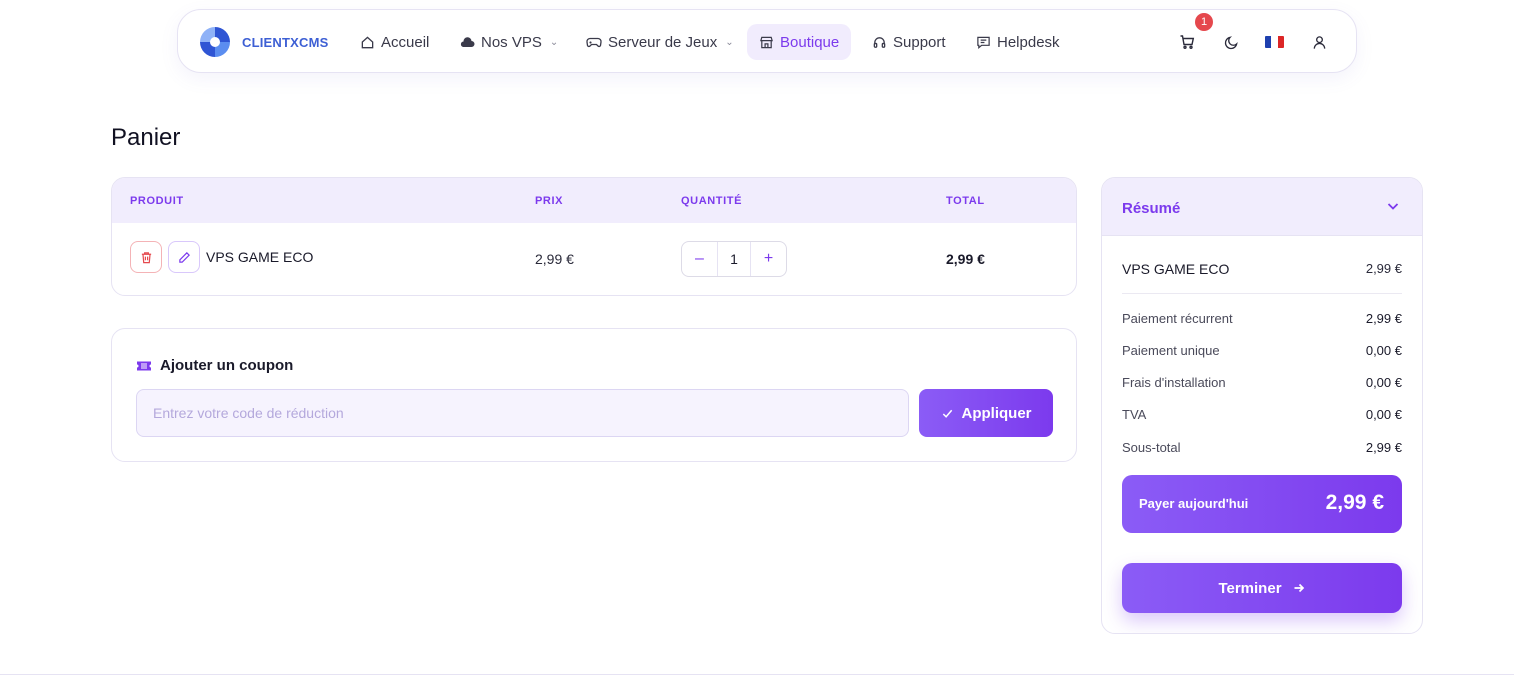 Image resolution: width=1514 pixels, height=675 pixels. I want to click on finish-order-button: Terminer, so click(1262, 588).